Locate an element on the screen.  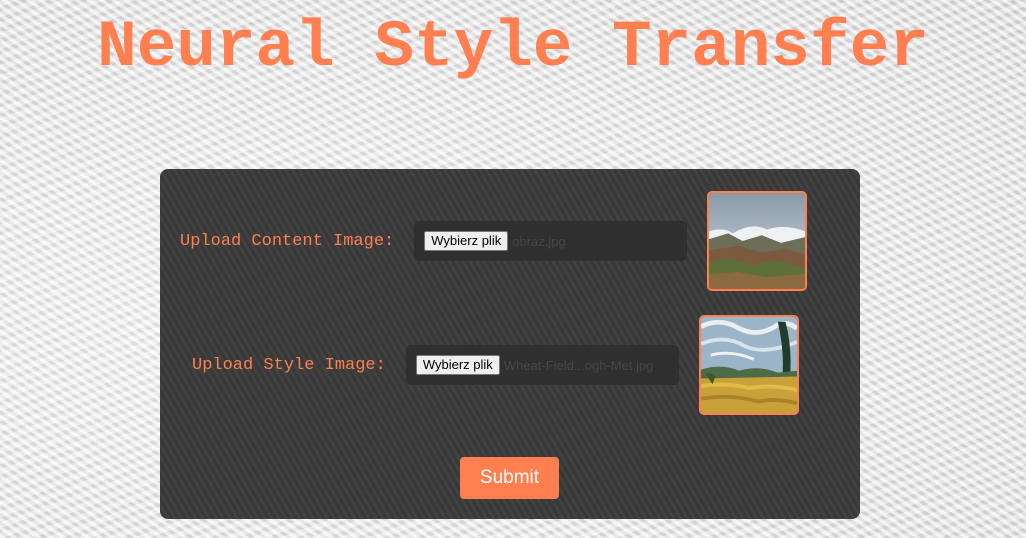
content-upload-label: Upload Content Image: is located at coordinates (287, 241).